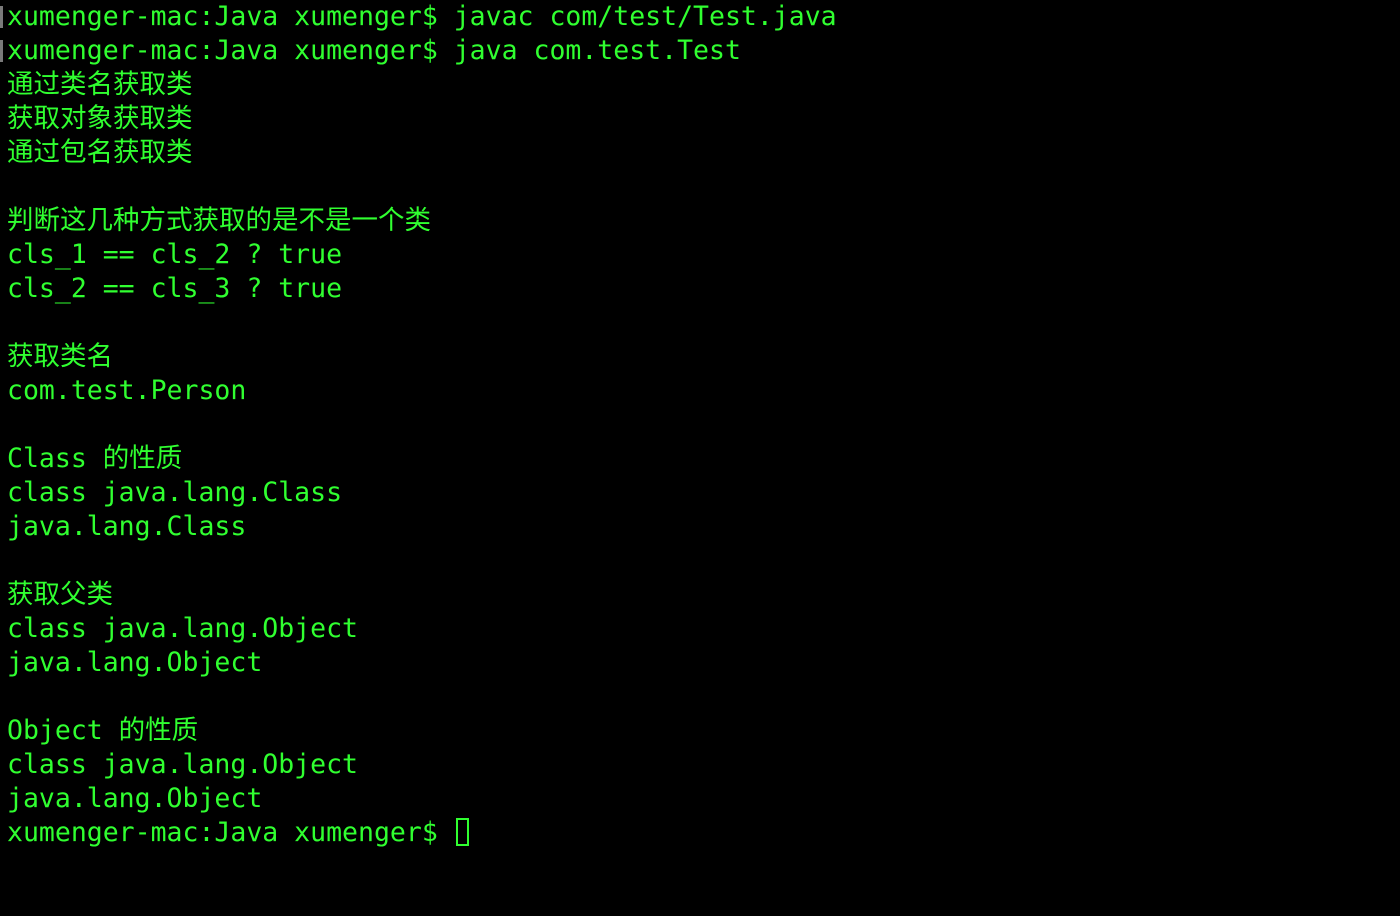 Image resolution: width=1400 pixels, height=916 pixels. What do you see at coordinates (703, 153) in the screenshot?
I see `output-line: 通过包名获取类` at bounding box center [703, 153].